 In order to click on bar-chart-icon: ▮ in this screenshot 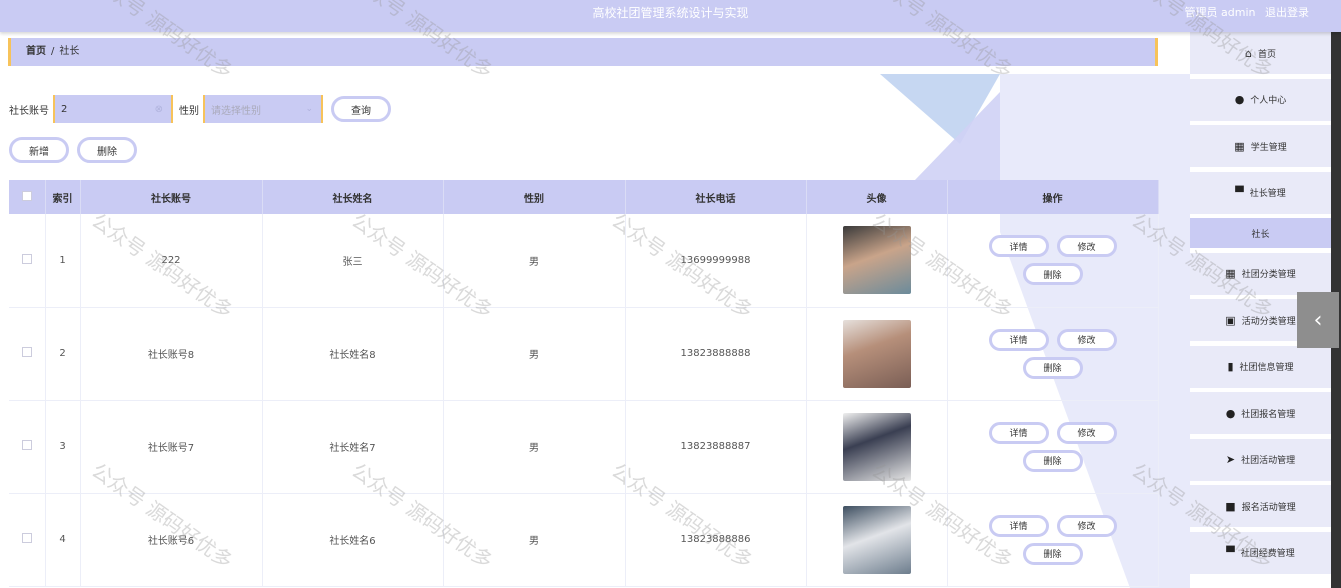, I will do `click(1230, 366)`.